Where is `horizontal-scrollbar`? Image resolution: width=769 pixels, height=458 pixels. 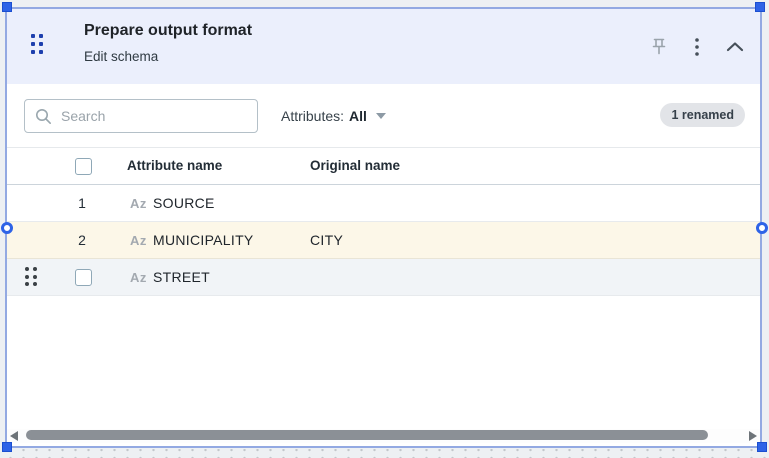 horizontal-scrollbar is located at coordinates (383, 436).